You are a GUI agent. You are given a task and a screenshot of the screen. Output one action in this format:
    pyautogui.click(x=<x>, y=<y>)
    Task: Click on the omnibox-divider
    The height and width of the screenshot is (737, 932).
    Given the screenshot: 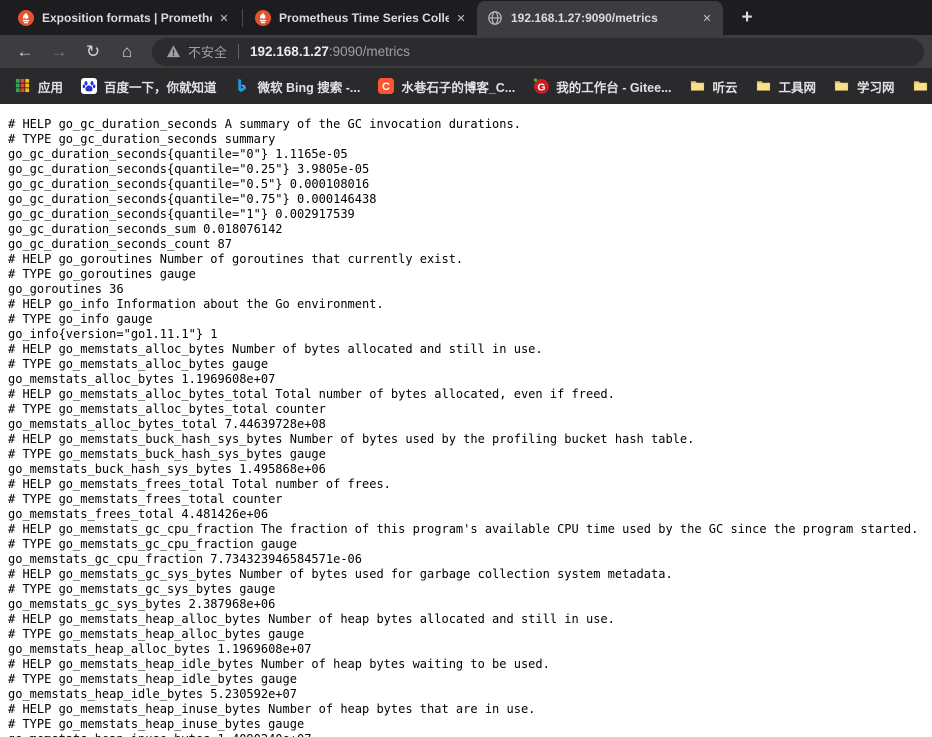 What is the action you would take?
    pyautogui.click(x=239, y=51)
    